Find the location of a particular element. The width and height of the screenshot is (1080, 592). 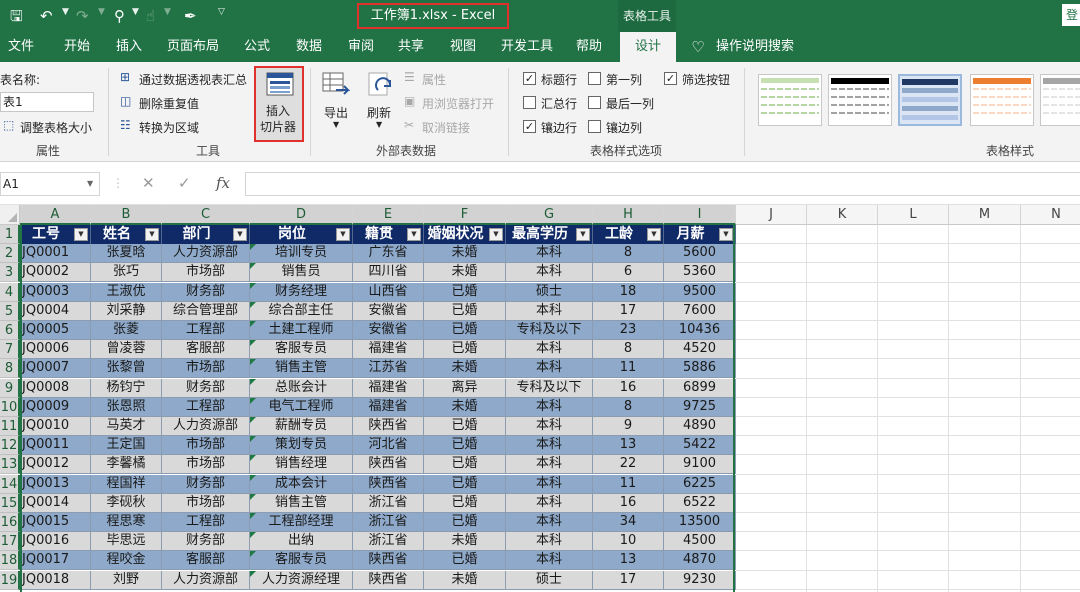

header-cell-marital: 婚姻状况 ▼ is located at coordinates (465, 234).